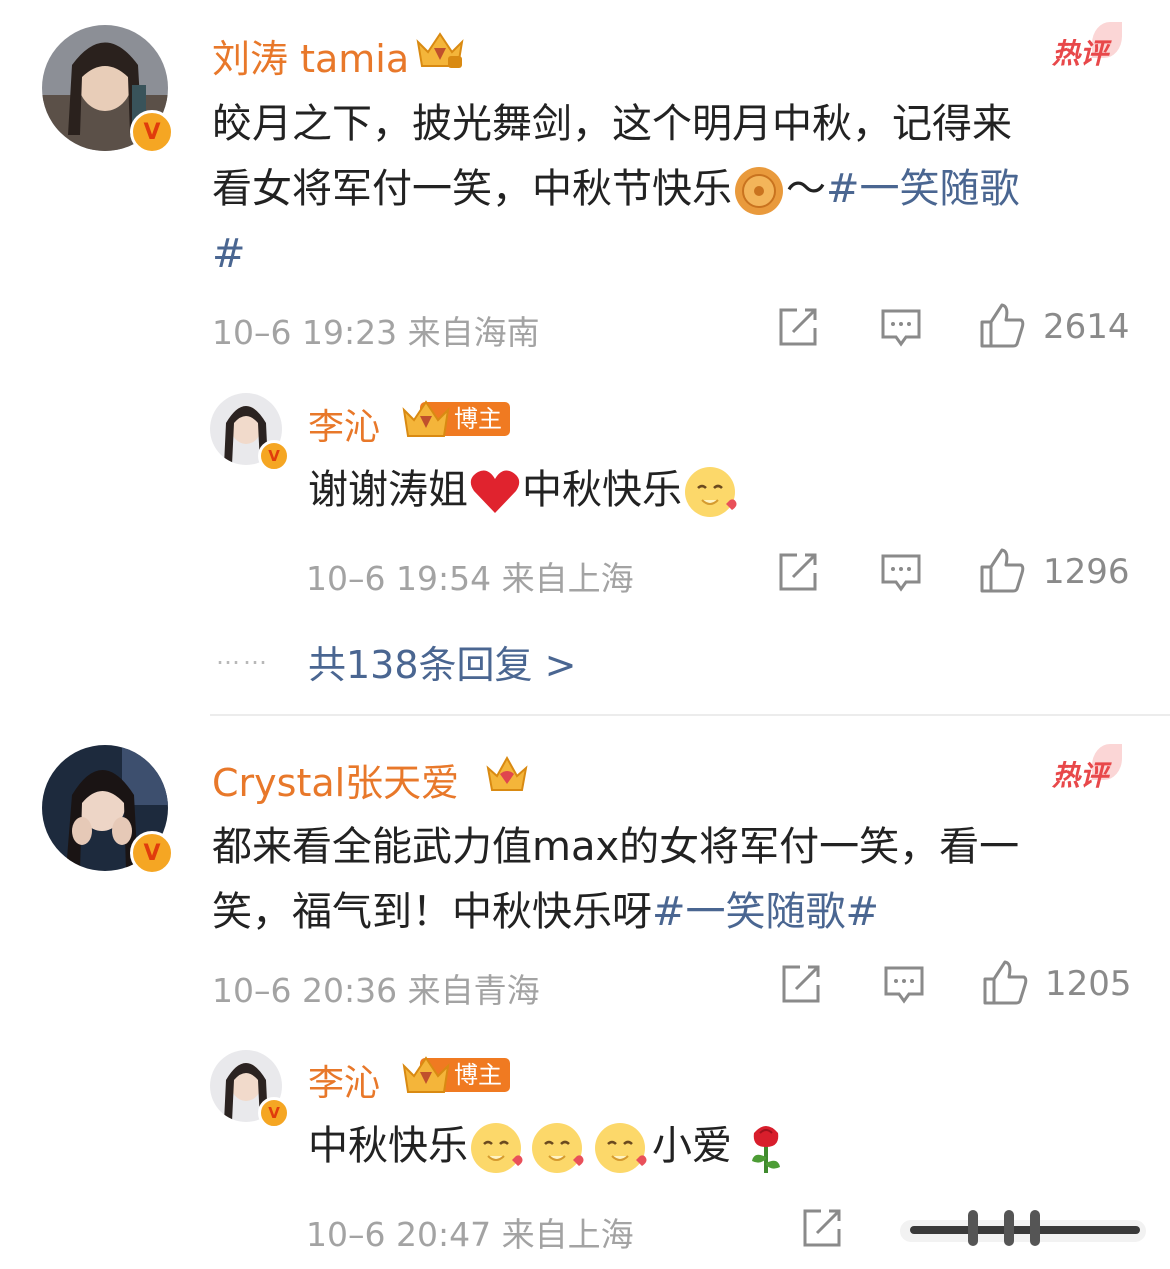 The height and width of the screenshot is (1269, 1170). What do you see at coordinates (470, 1234) in the screenshot?
I see `reply-meta: 10–6 20:47 来自上海` at bounding box center [470, 1234].